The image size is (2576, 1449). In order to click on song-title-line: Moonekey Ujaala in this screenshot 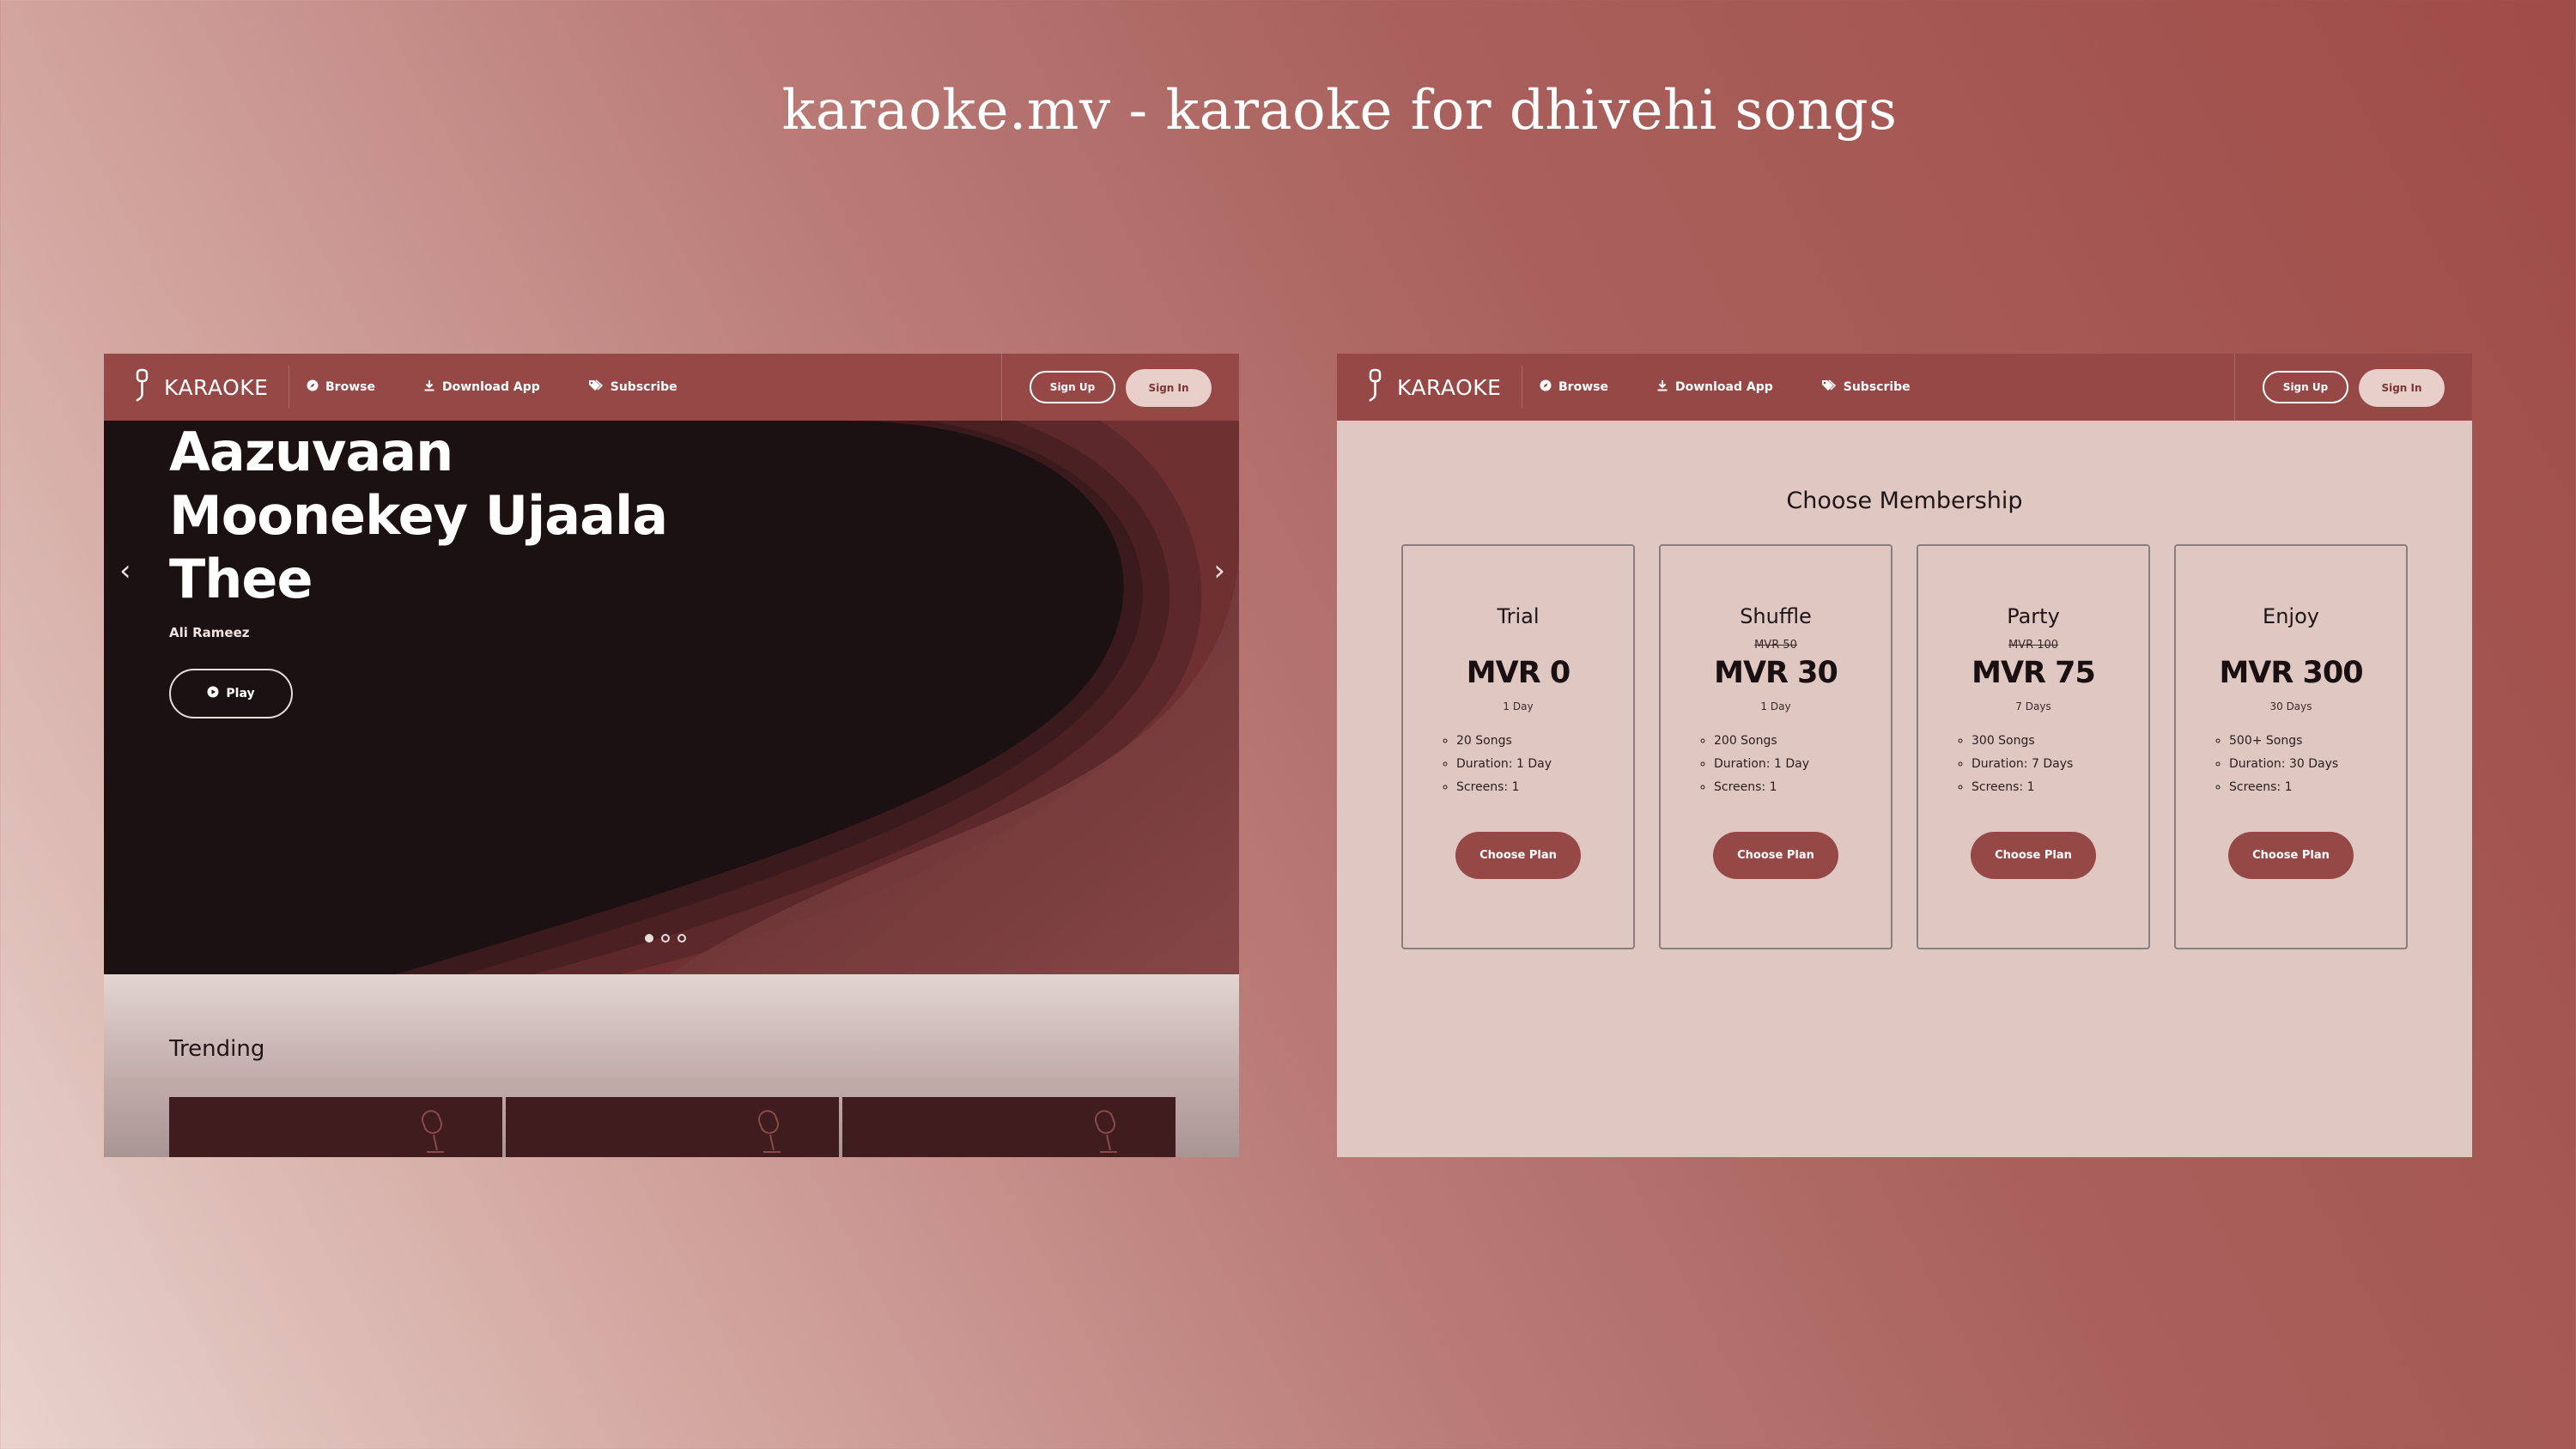, I will do `click(419, 515)`.